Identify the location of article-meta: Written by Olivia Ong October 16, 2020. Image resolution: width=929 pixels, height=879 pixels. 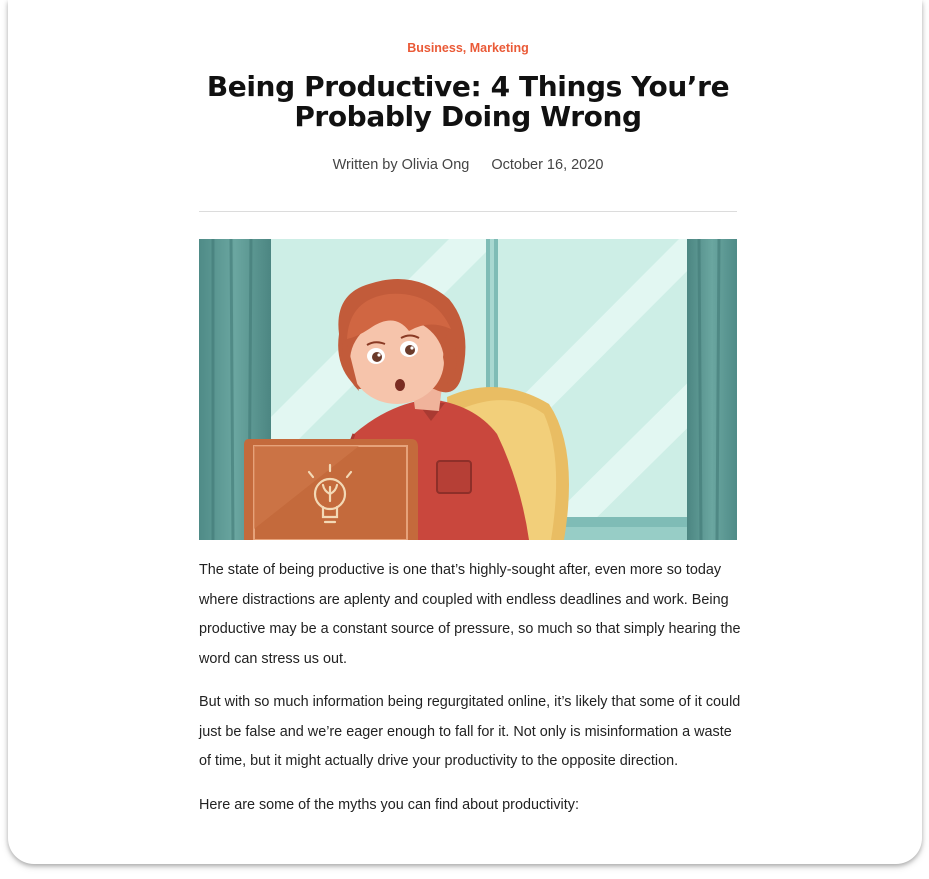
(468, 165).